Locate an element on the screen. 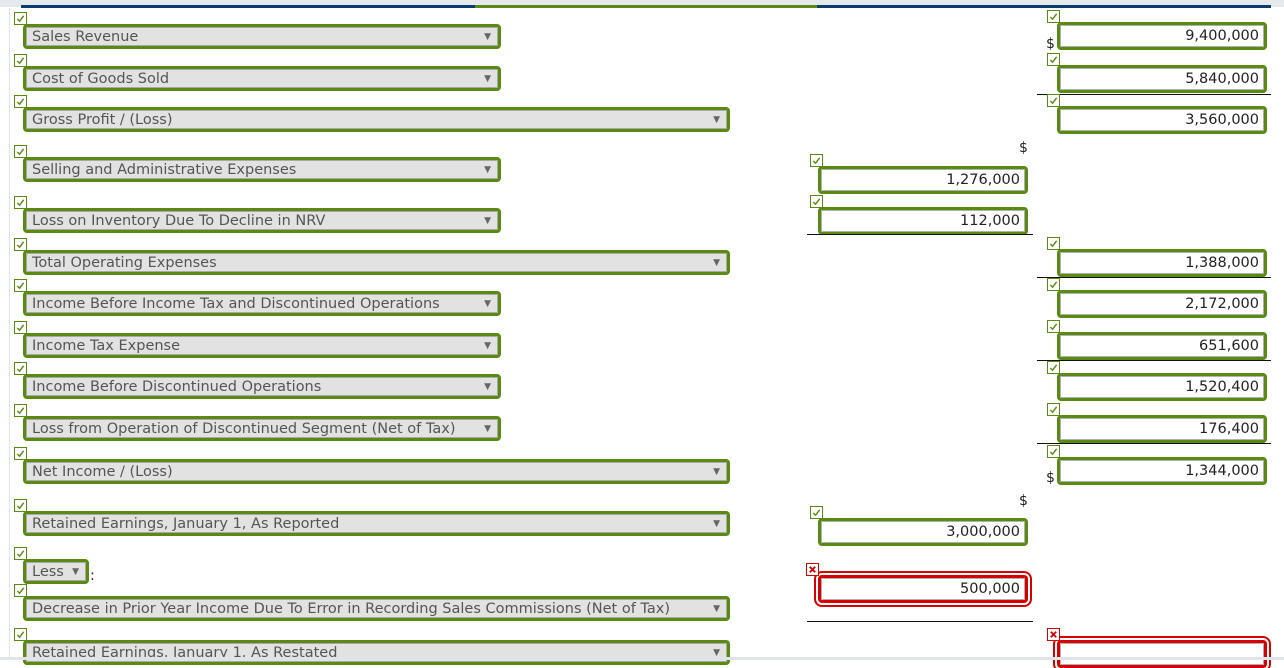  row-7-subtotal-rule is located at coordinates (1154, 277).